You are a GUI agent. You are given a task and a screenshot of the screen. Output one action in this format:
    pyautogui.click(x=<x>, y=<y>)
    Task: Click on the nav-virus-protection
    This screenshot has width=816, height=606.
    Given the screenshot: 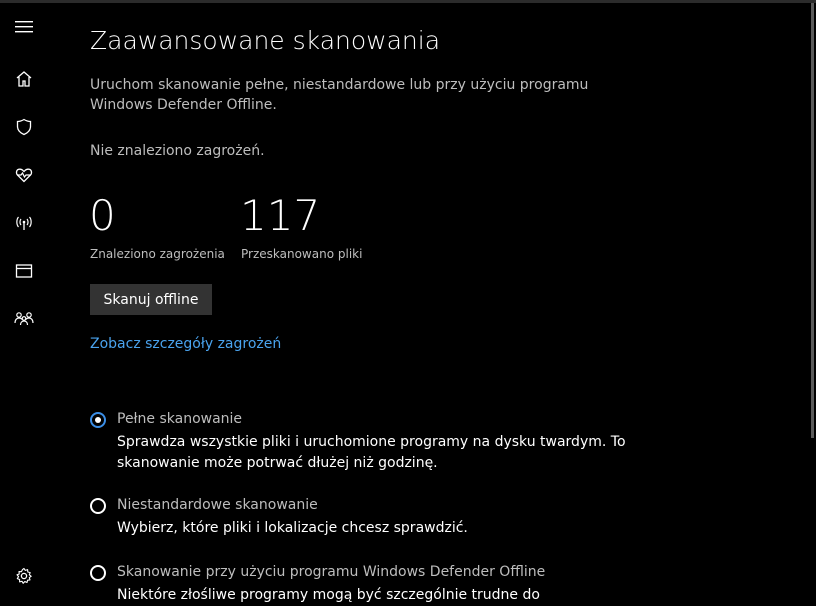 What is the action you would take?
    pyautogui.click(x=24, y=127)
    